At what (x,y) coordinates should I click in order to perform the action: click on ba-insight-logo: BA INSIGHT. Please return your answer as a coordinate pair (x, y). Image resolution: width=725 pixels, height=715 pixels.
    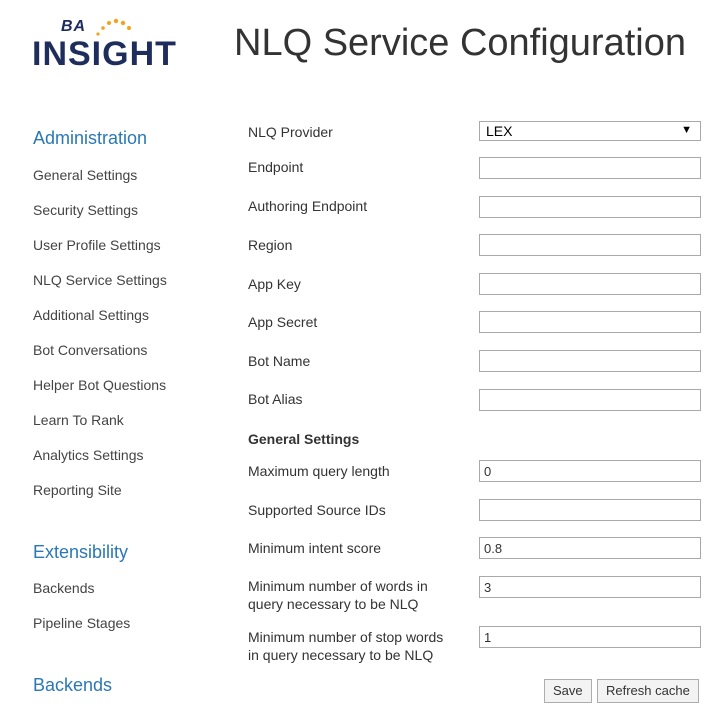
    Looking at the image, I should click on (122, 45).